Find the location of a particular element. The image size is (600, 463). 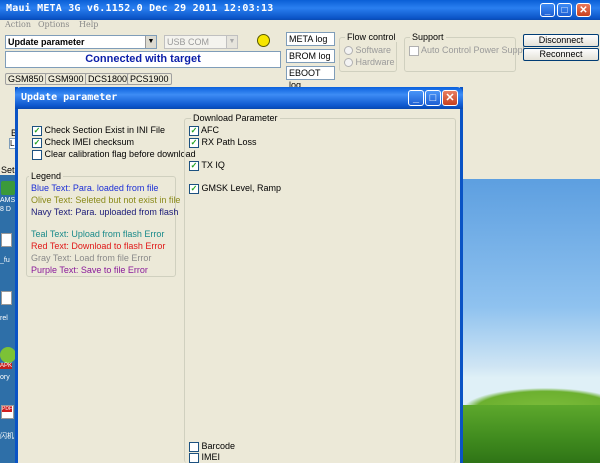

port-select: USB COM ▼ is located at coordinates (201, 42).